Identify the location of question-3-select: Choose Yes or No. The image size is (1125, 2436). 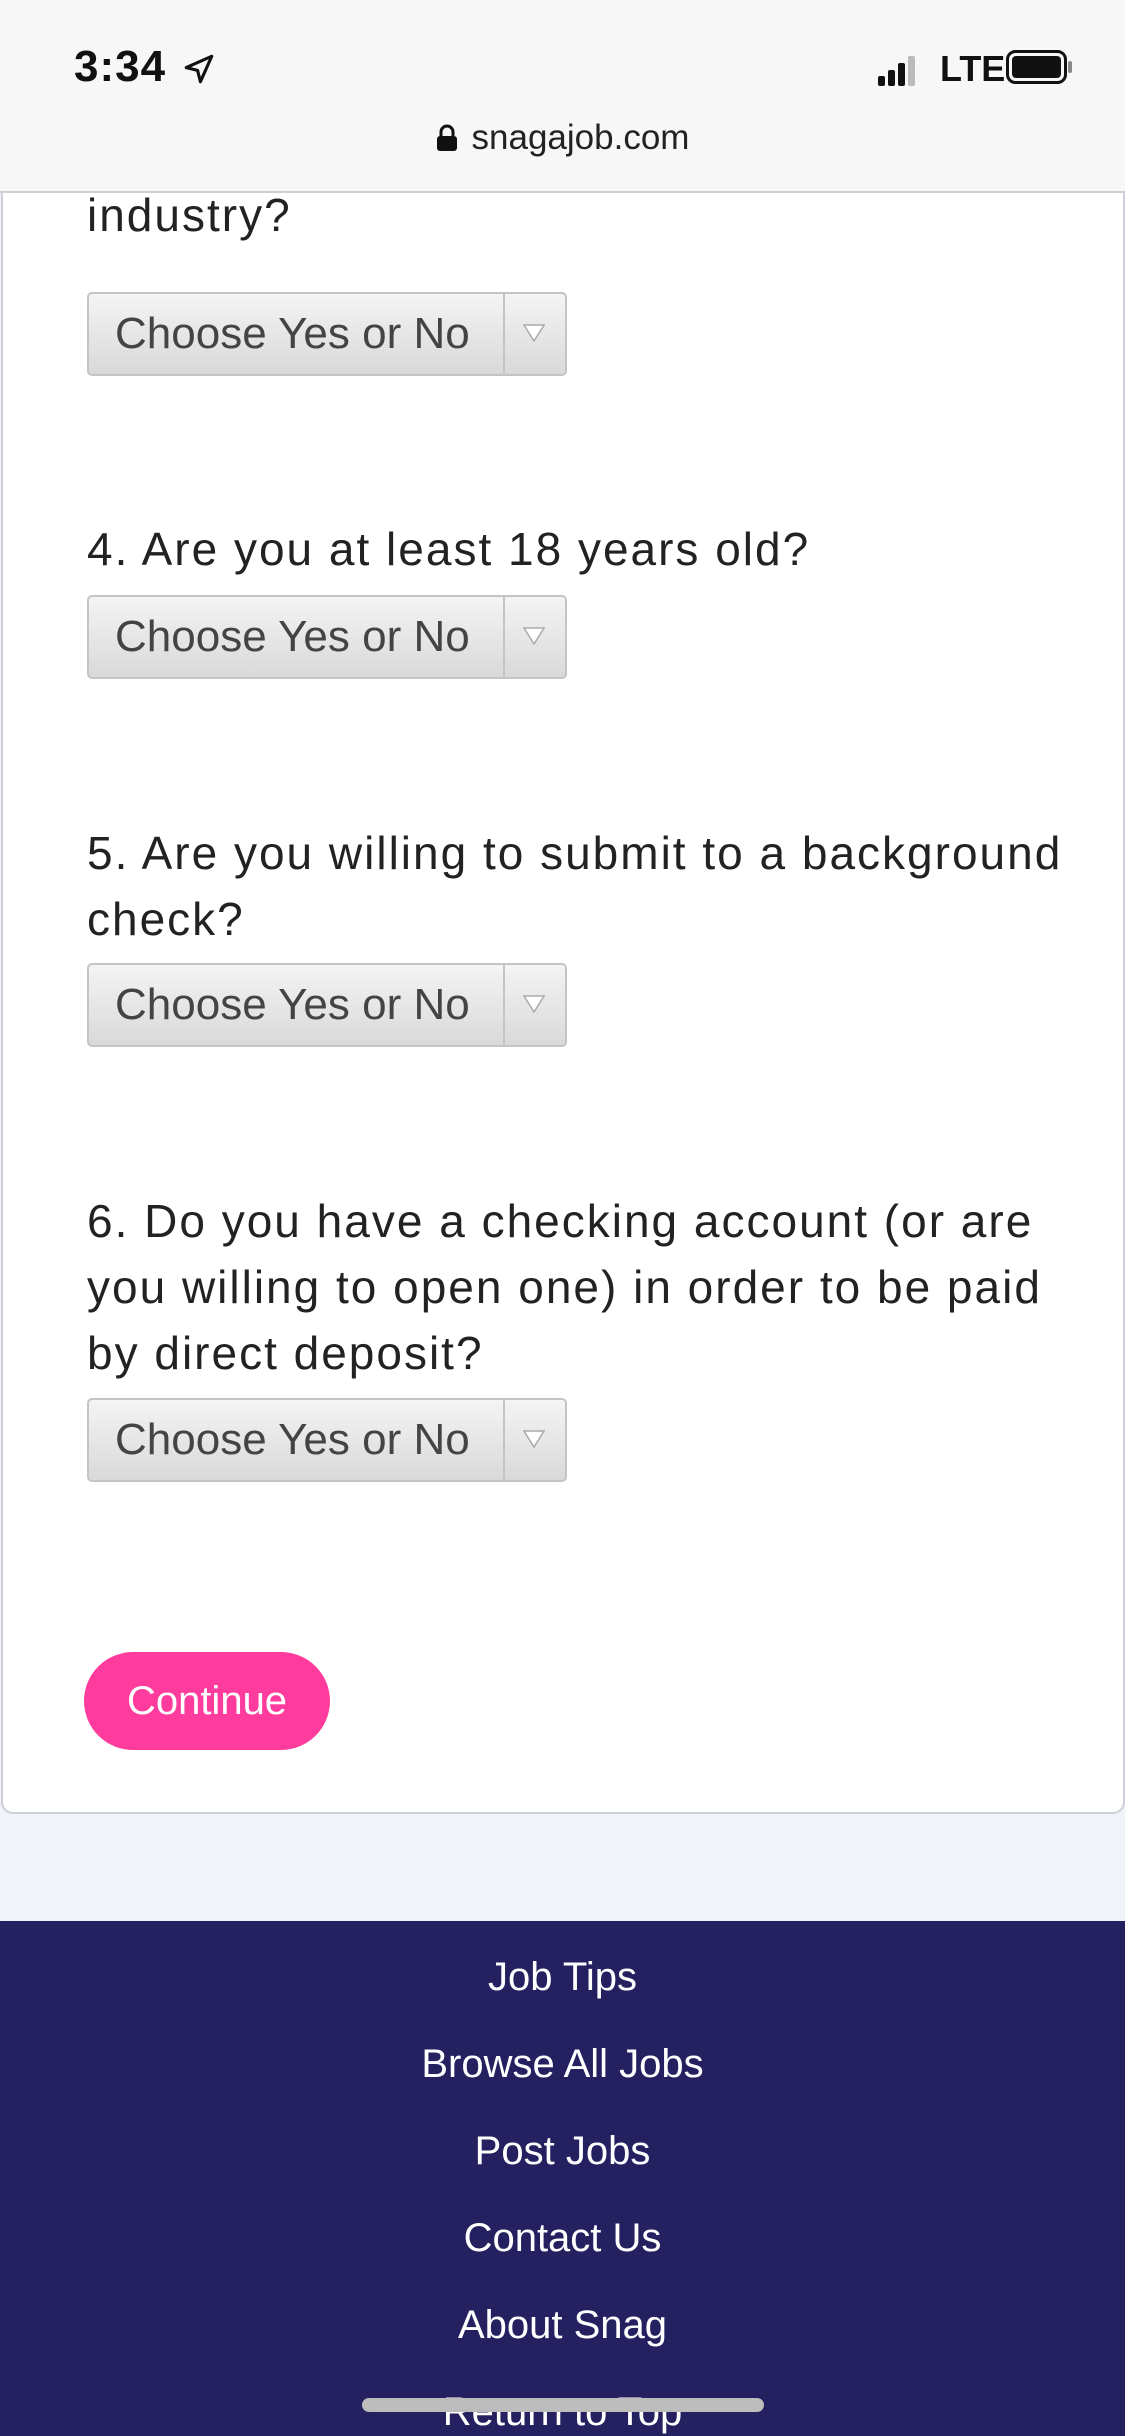
(327, 334).